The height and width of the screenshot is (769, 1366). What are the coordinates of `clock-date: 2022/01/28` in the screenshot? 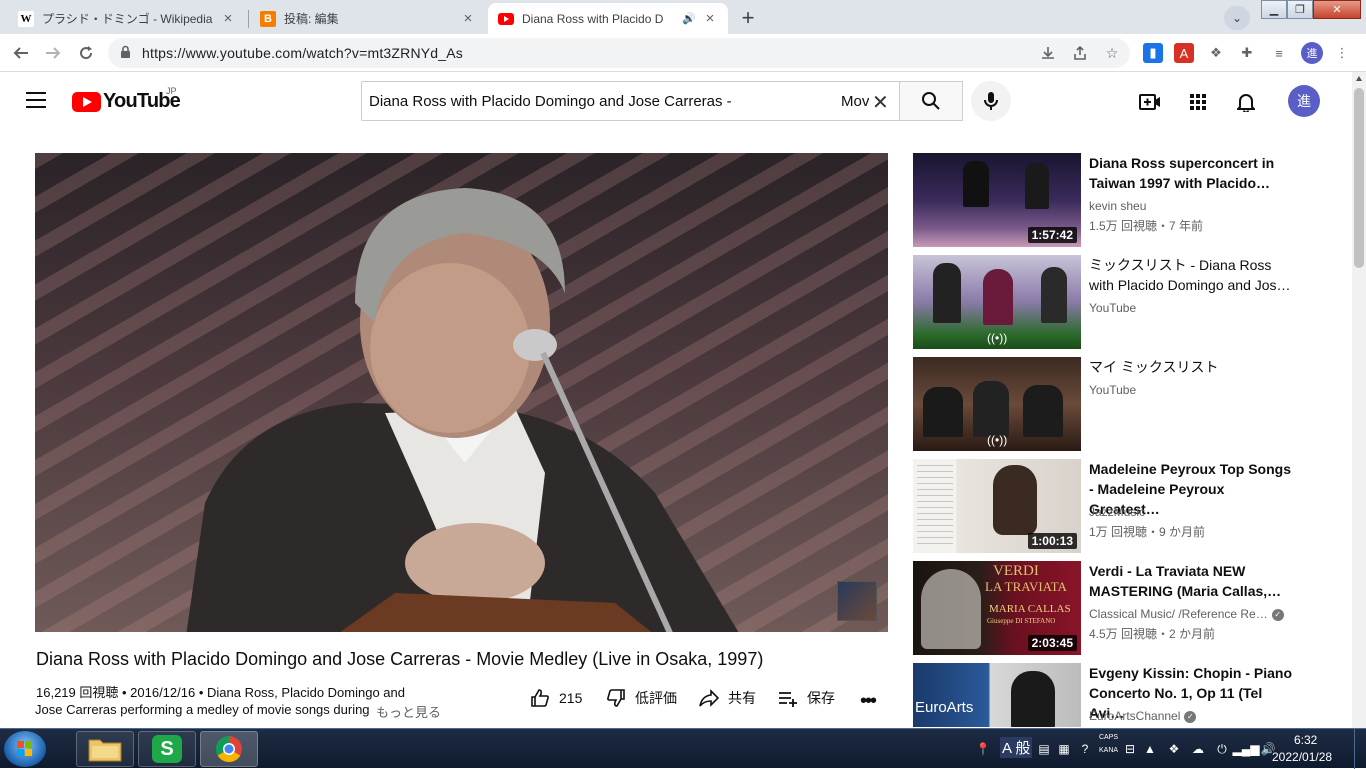 It's located at (1302, 757).